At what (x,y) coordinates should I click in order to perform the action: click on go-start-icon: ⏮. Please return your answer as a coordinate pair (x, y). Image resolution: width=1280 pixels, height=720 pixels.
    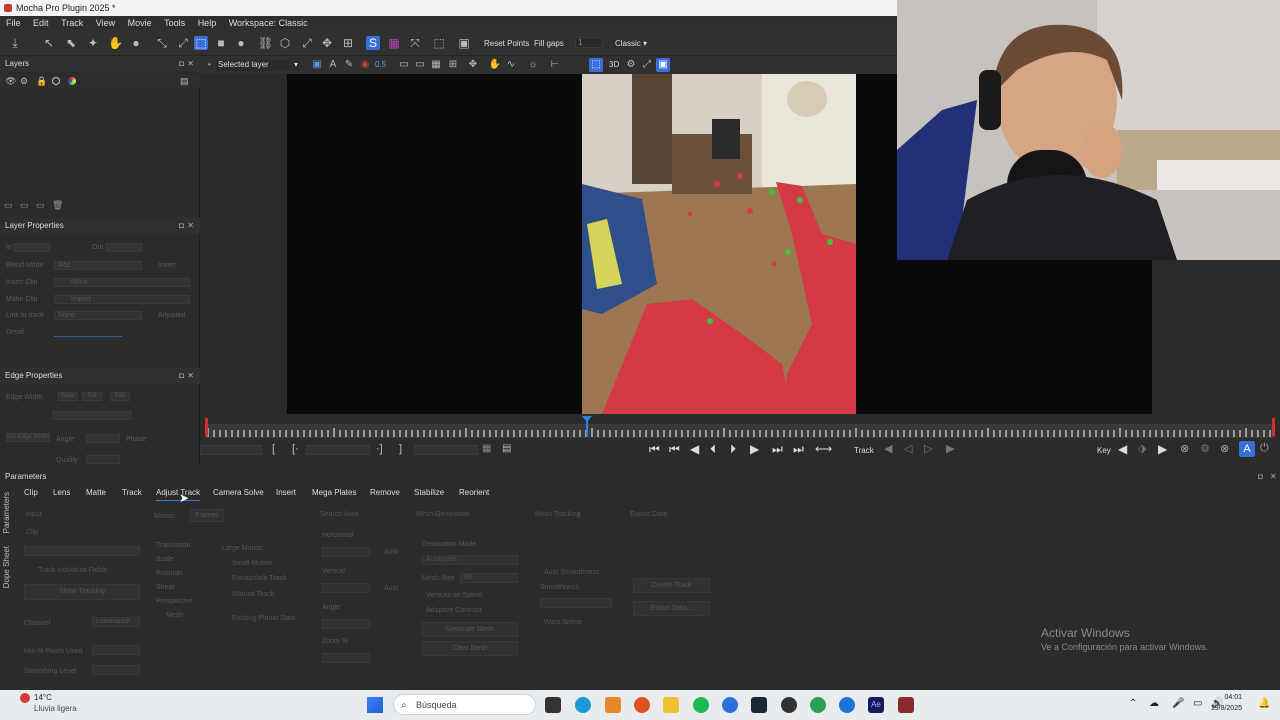
    Looking at the image, I should click on (654, 449).